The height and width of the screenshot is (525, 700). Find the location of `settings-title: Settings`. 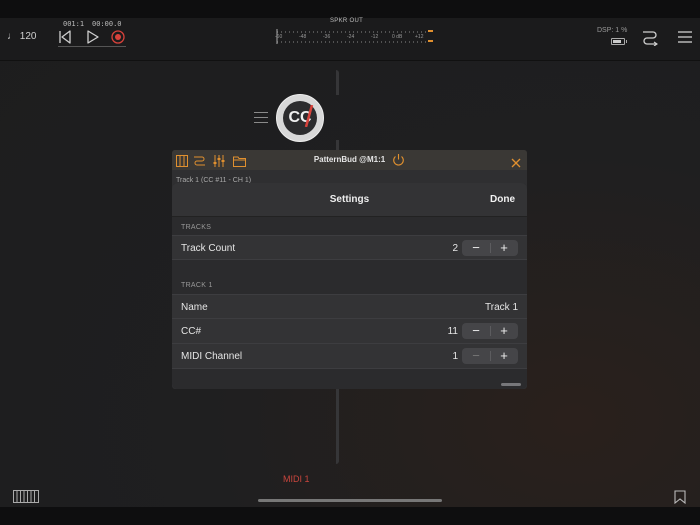

settings-title: Settings is located at coordinates (349, 199).